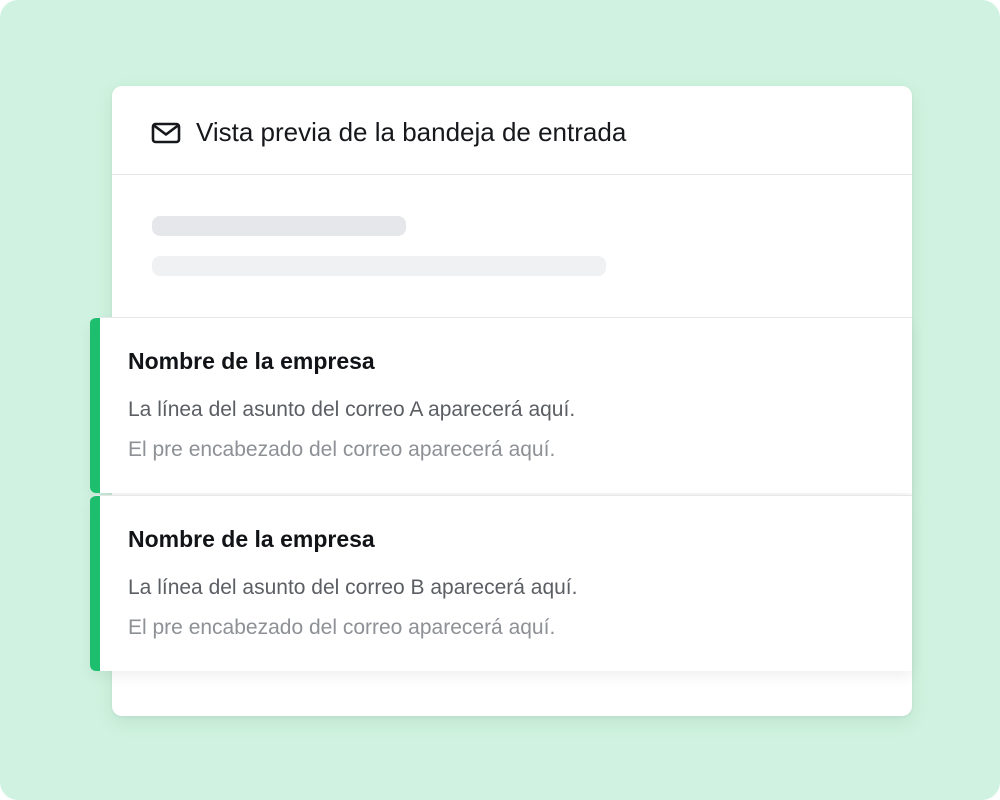 The height and width of the screenshot is (800, 1000). I want to click on page-title: Vista previa de la bandeja de entrada, so click(411, 132).